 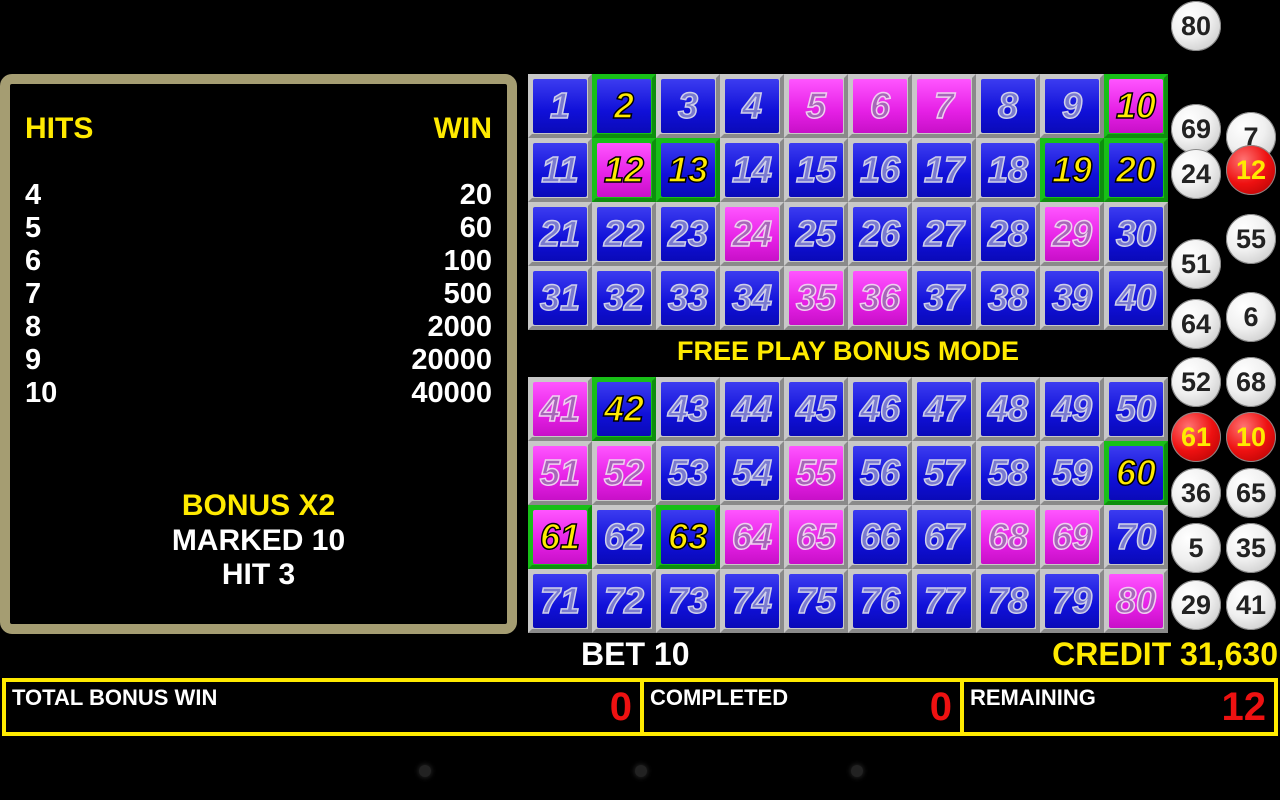 What do you see at coordinates (1008, 170) in the screenshot?
I see `keno-number-cell: 18` at bounding box center [1008, 170].